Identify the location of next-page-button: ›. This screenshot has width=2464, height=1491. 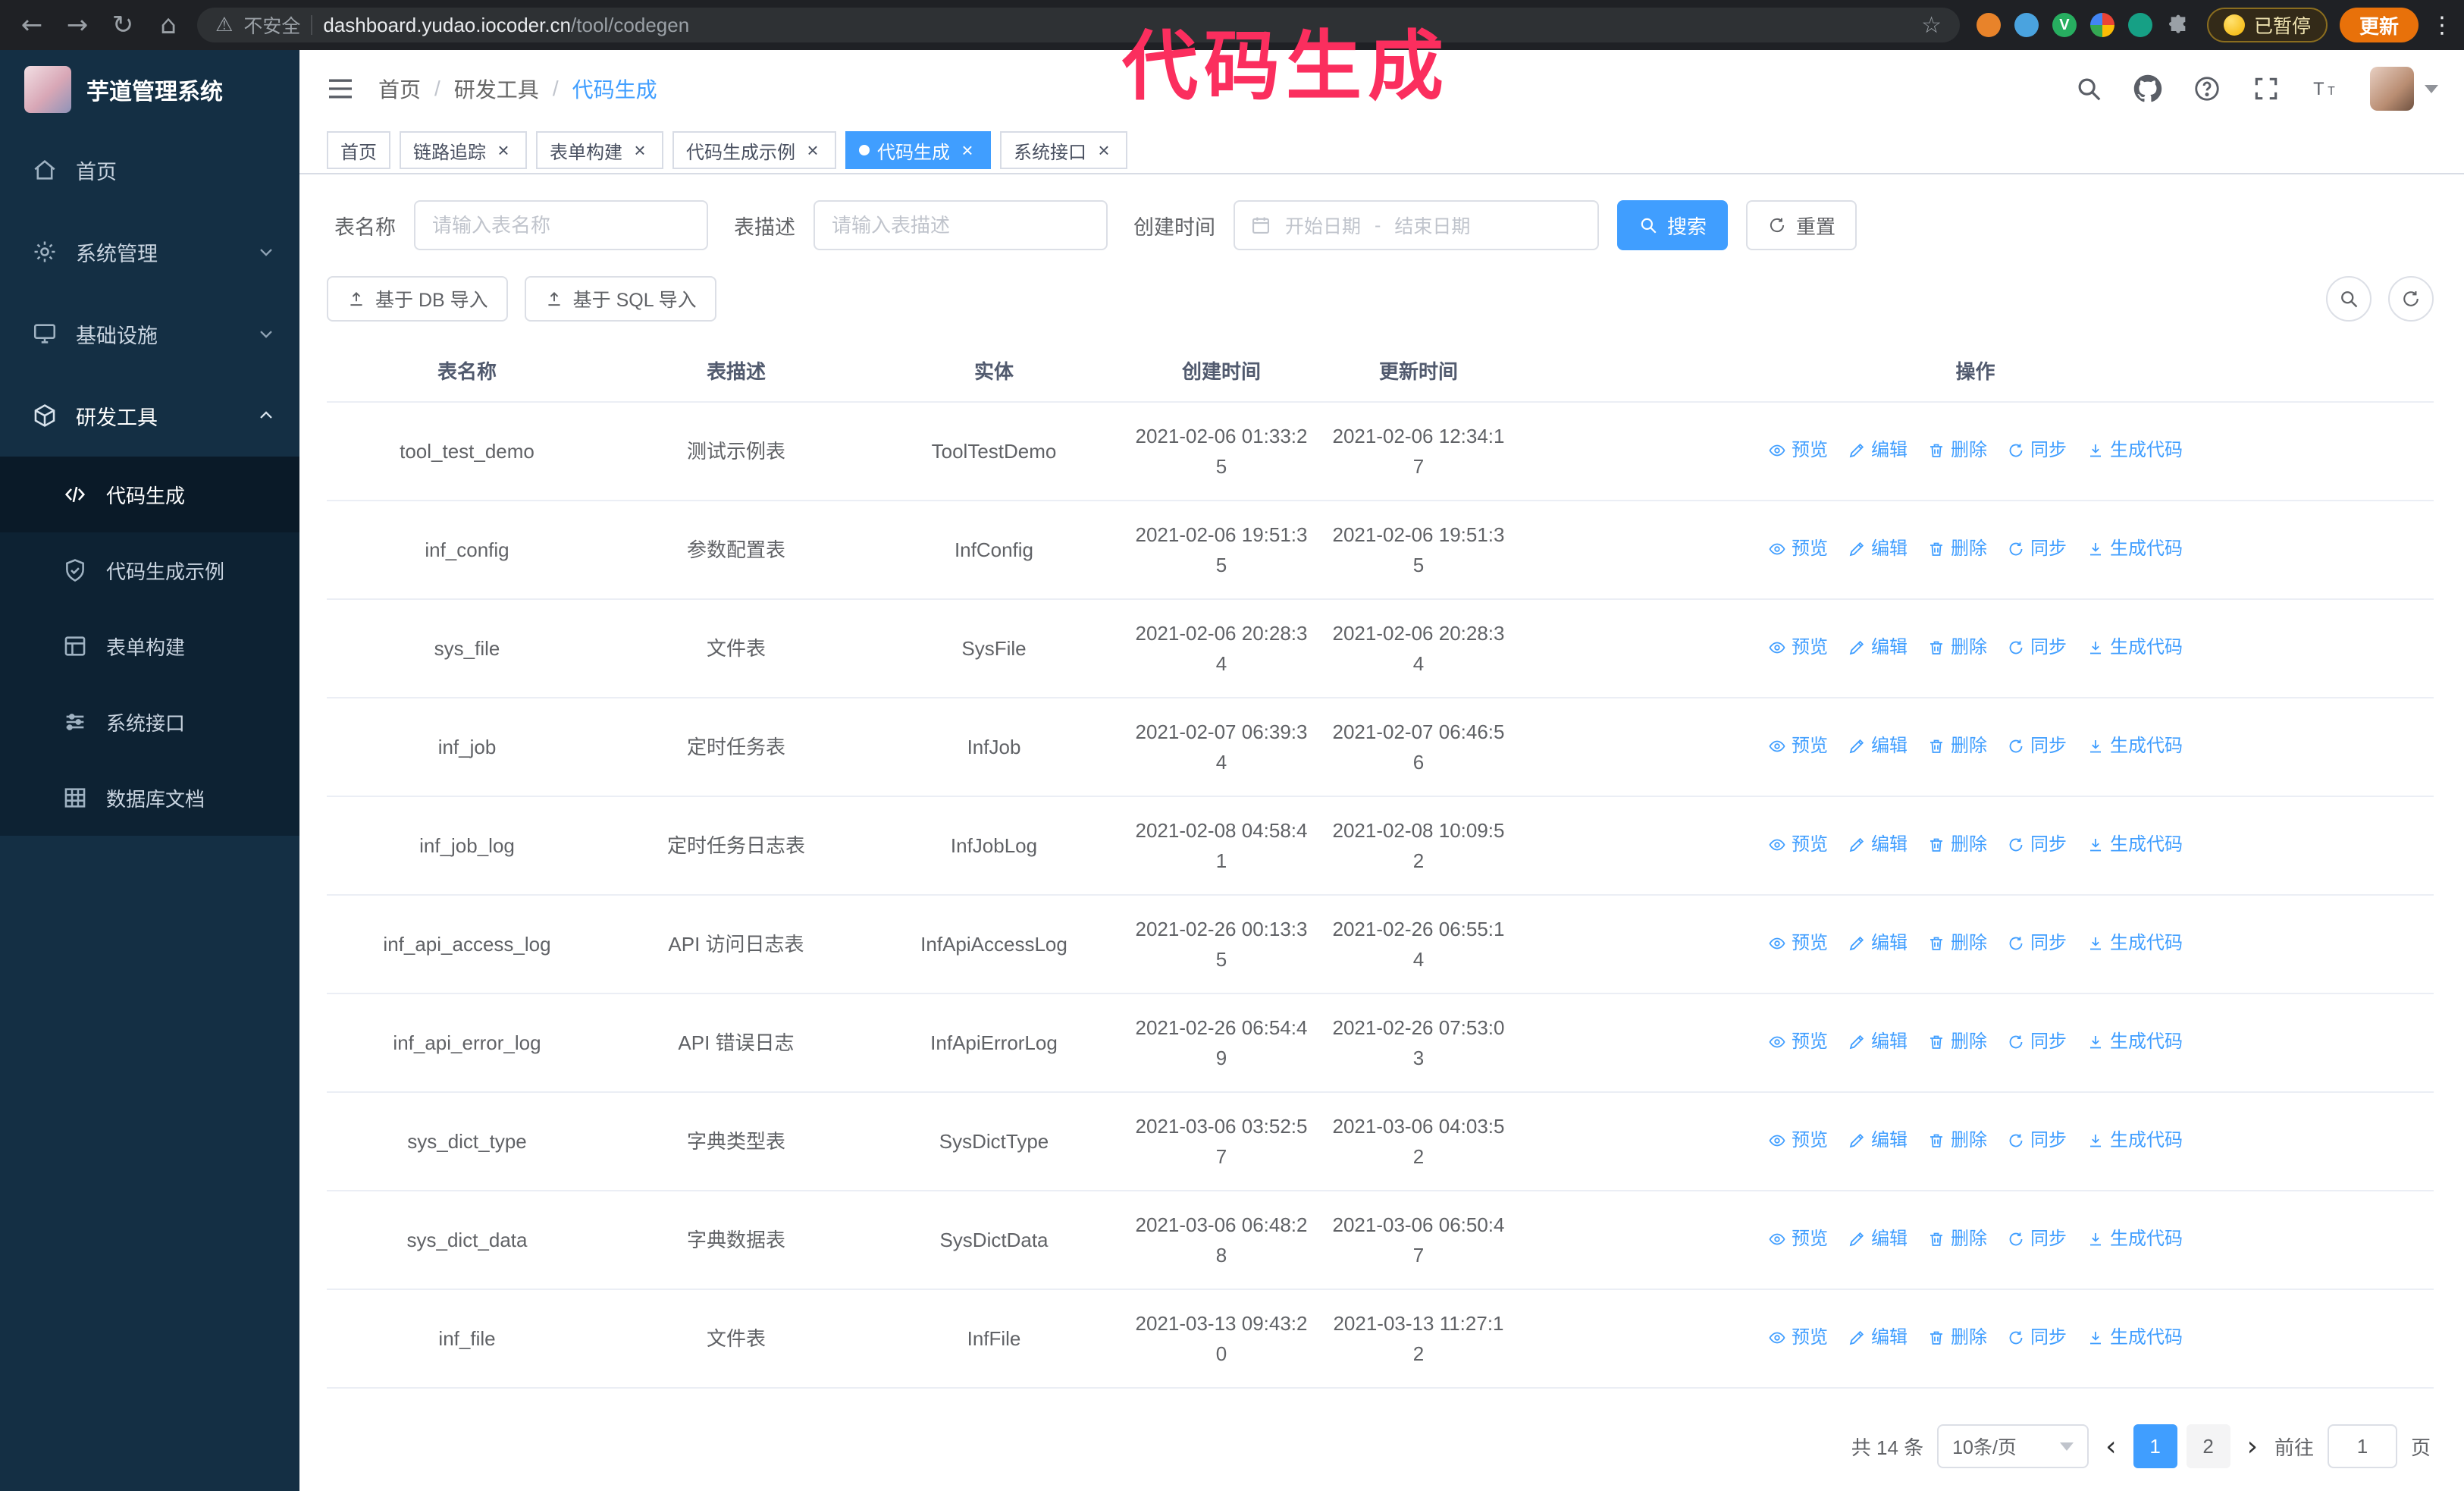
(2253, 1446).